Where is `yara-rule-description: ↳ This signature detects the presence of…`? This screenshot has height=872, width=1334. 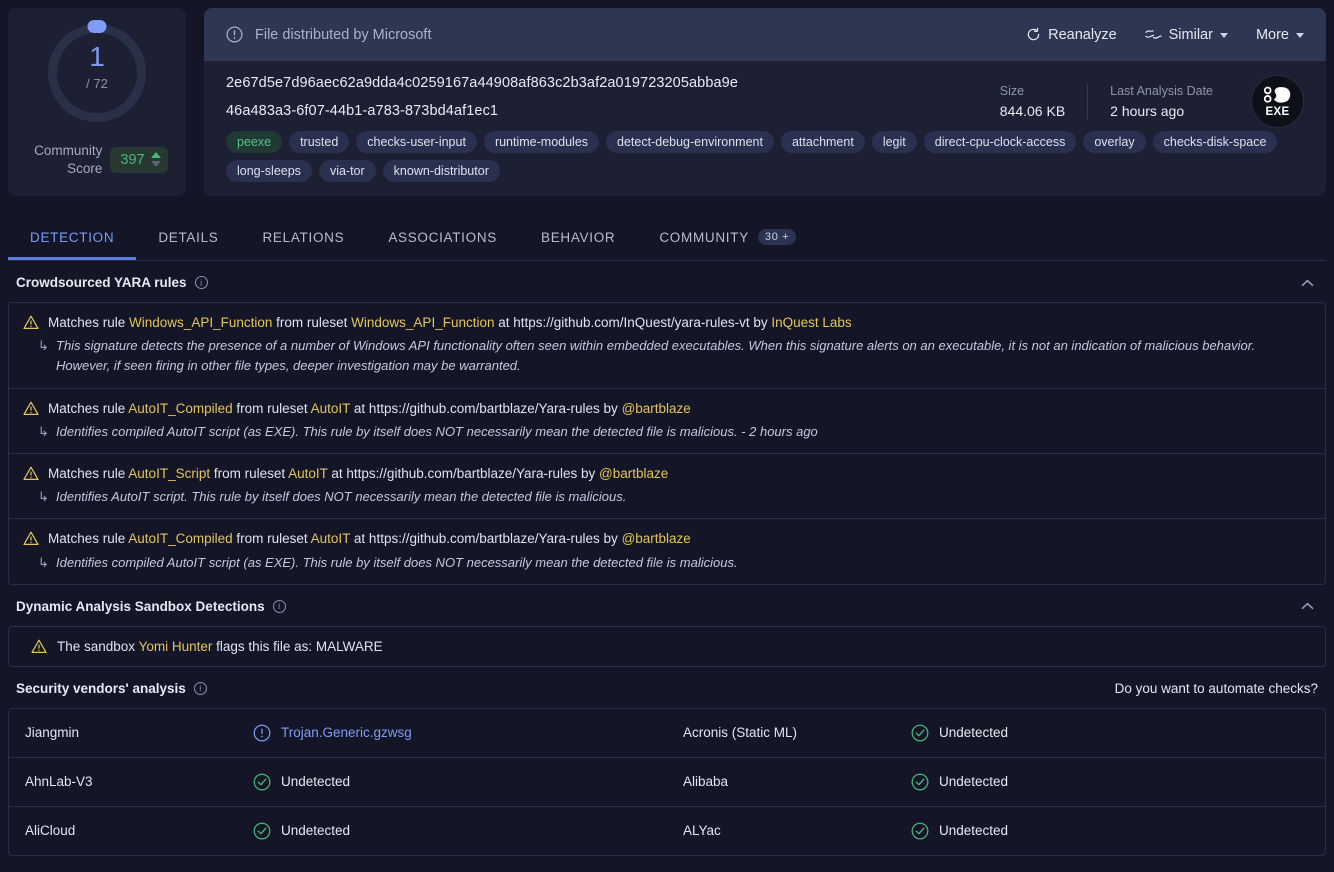
yara-rule-description: ↳ This signature detects the presence of… is located at coordinates (647, 356).